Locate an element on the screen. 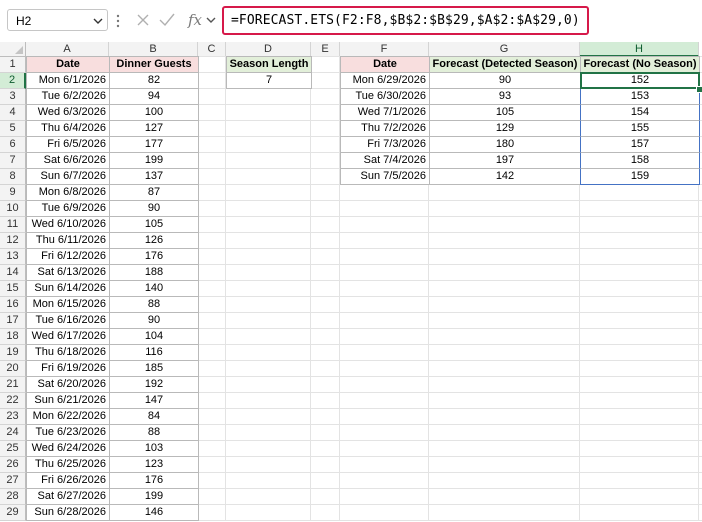  row-header-23: 23 is located at coordinates (13, 417).